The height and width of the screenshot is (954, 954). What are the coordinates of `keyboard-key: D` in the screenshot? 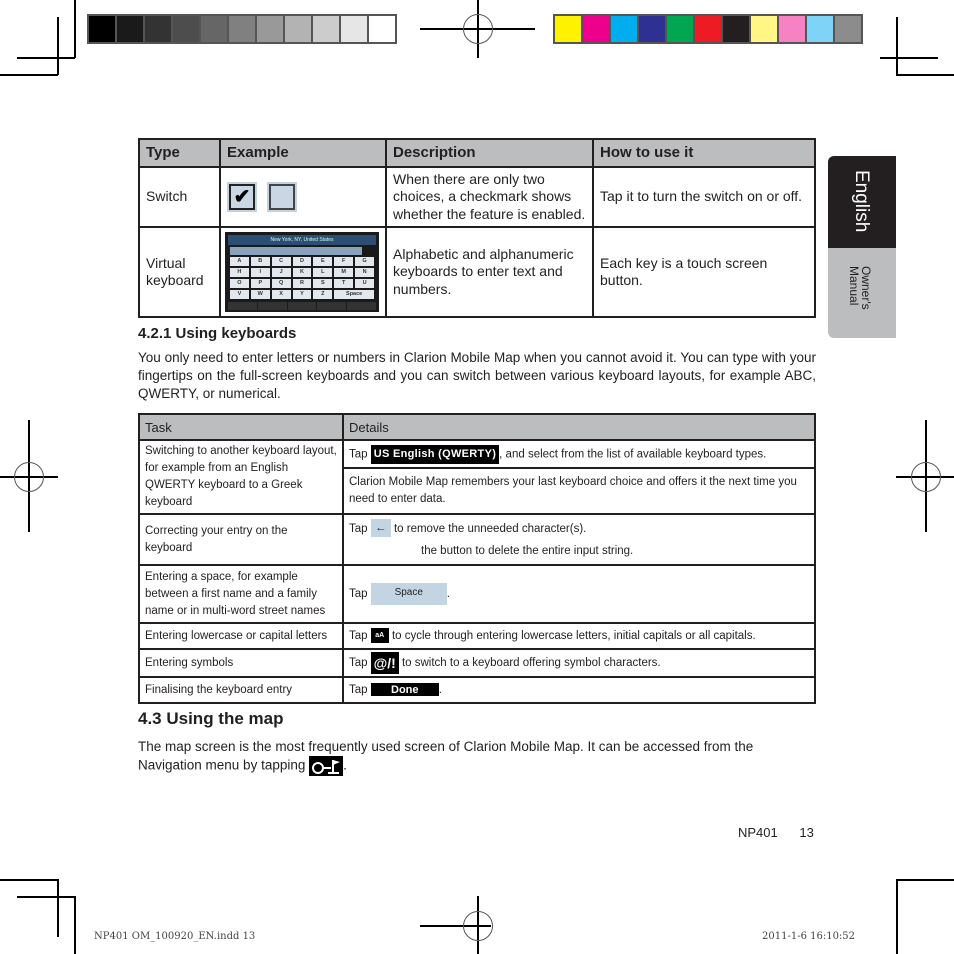 It's located at (302, 261).